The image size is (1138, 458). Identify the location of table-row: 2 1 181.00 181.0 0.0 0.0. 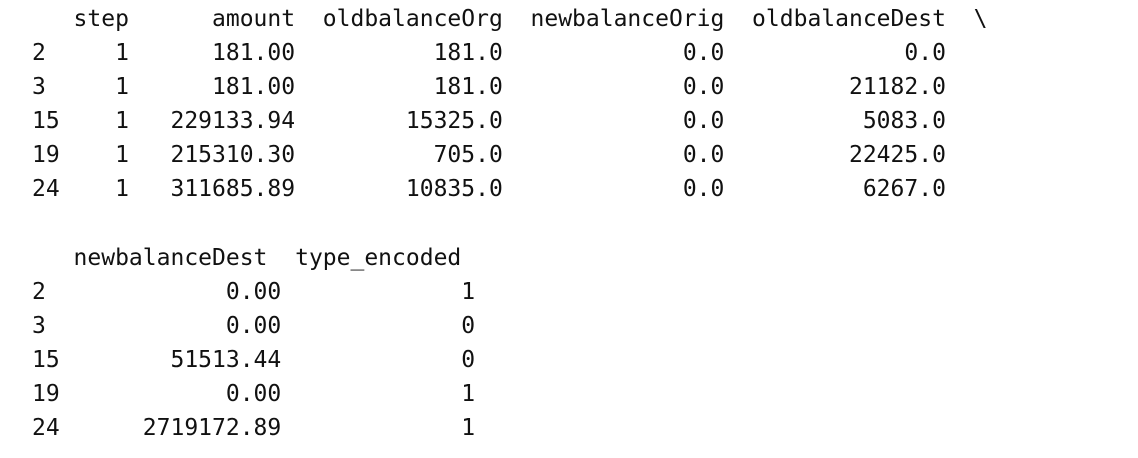
(489, 53).